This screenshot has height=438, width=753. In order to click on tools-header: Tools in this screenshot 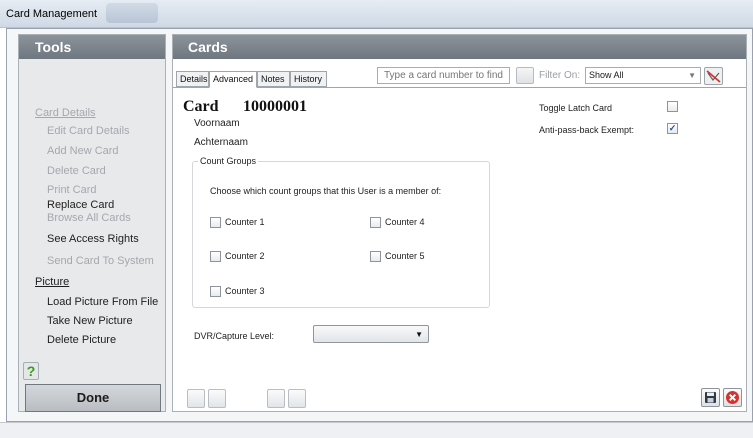, I will do `click(92, 47)`.